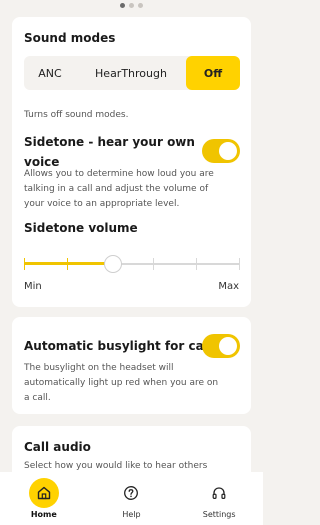 Image resolution: width=320 pixels, height=525 pixels. I want to click on page-indicator, so click(131, 5).